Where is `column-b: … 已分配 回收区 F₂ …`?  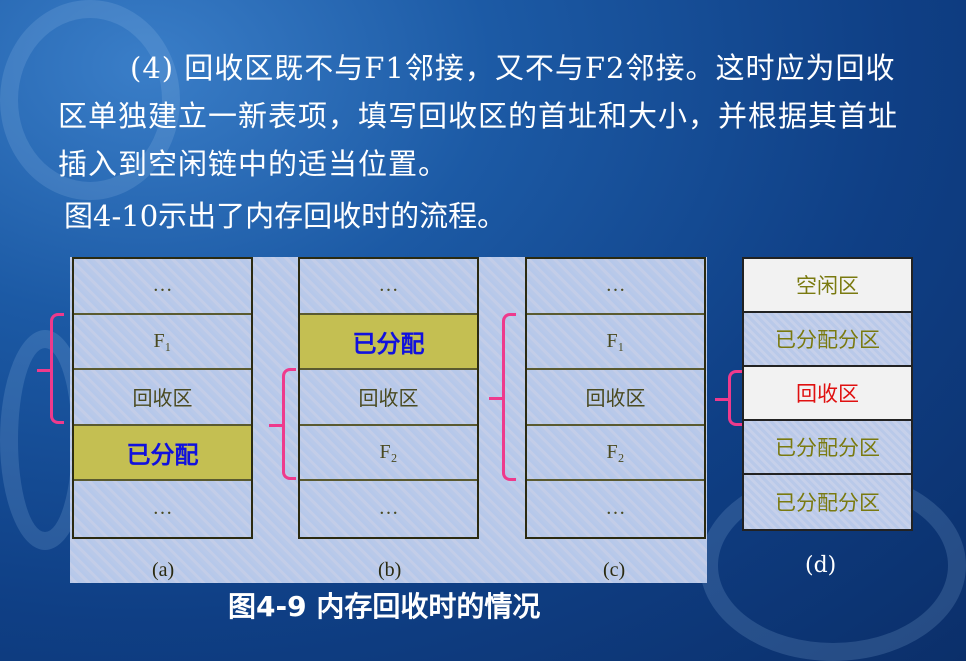
column-b: … 已分配 回收区 F₂ … is located at coordinates (388, 398).